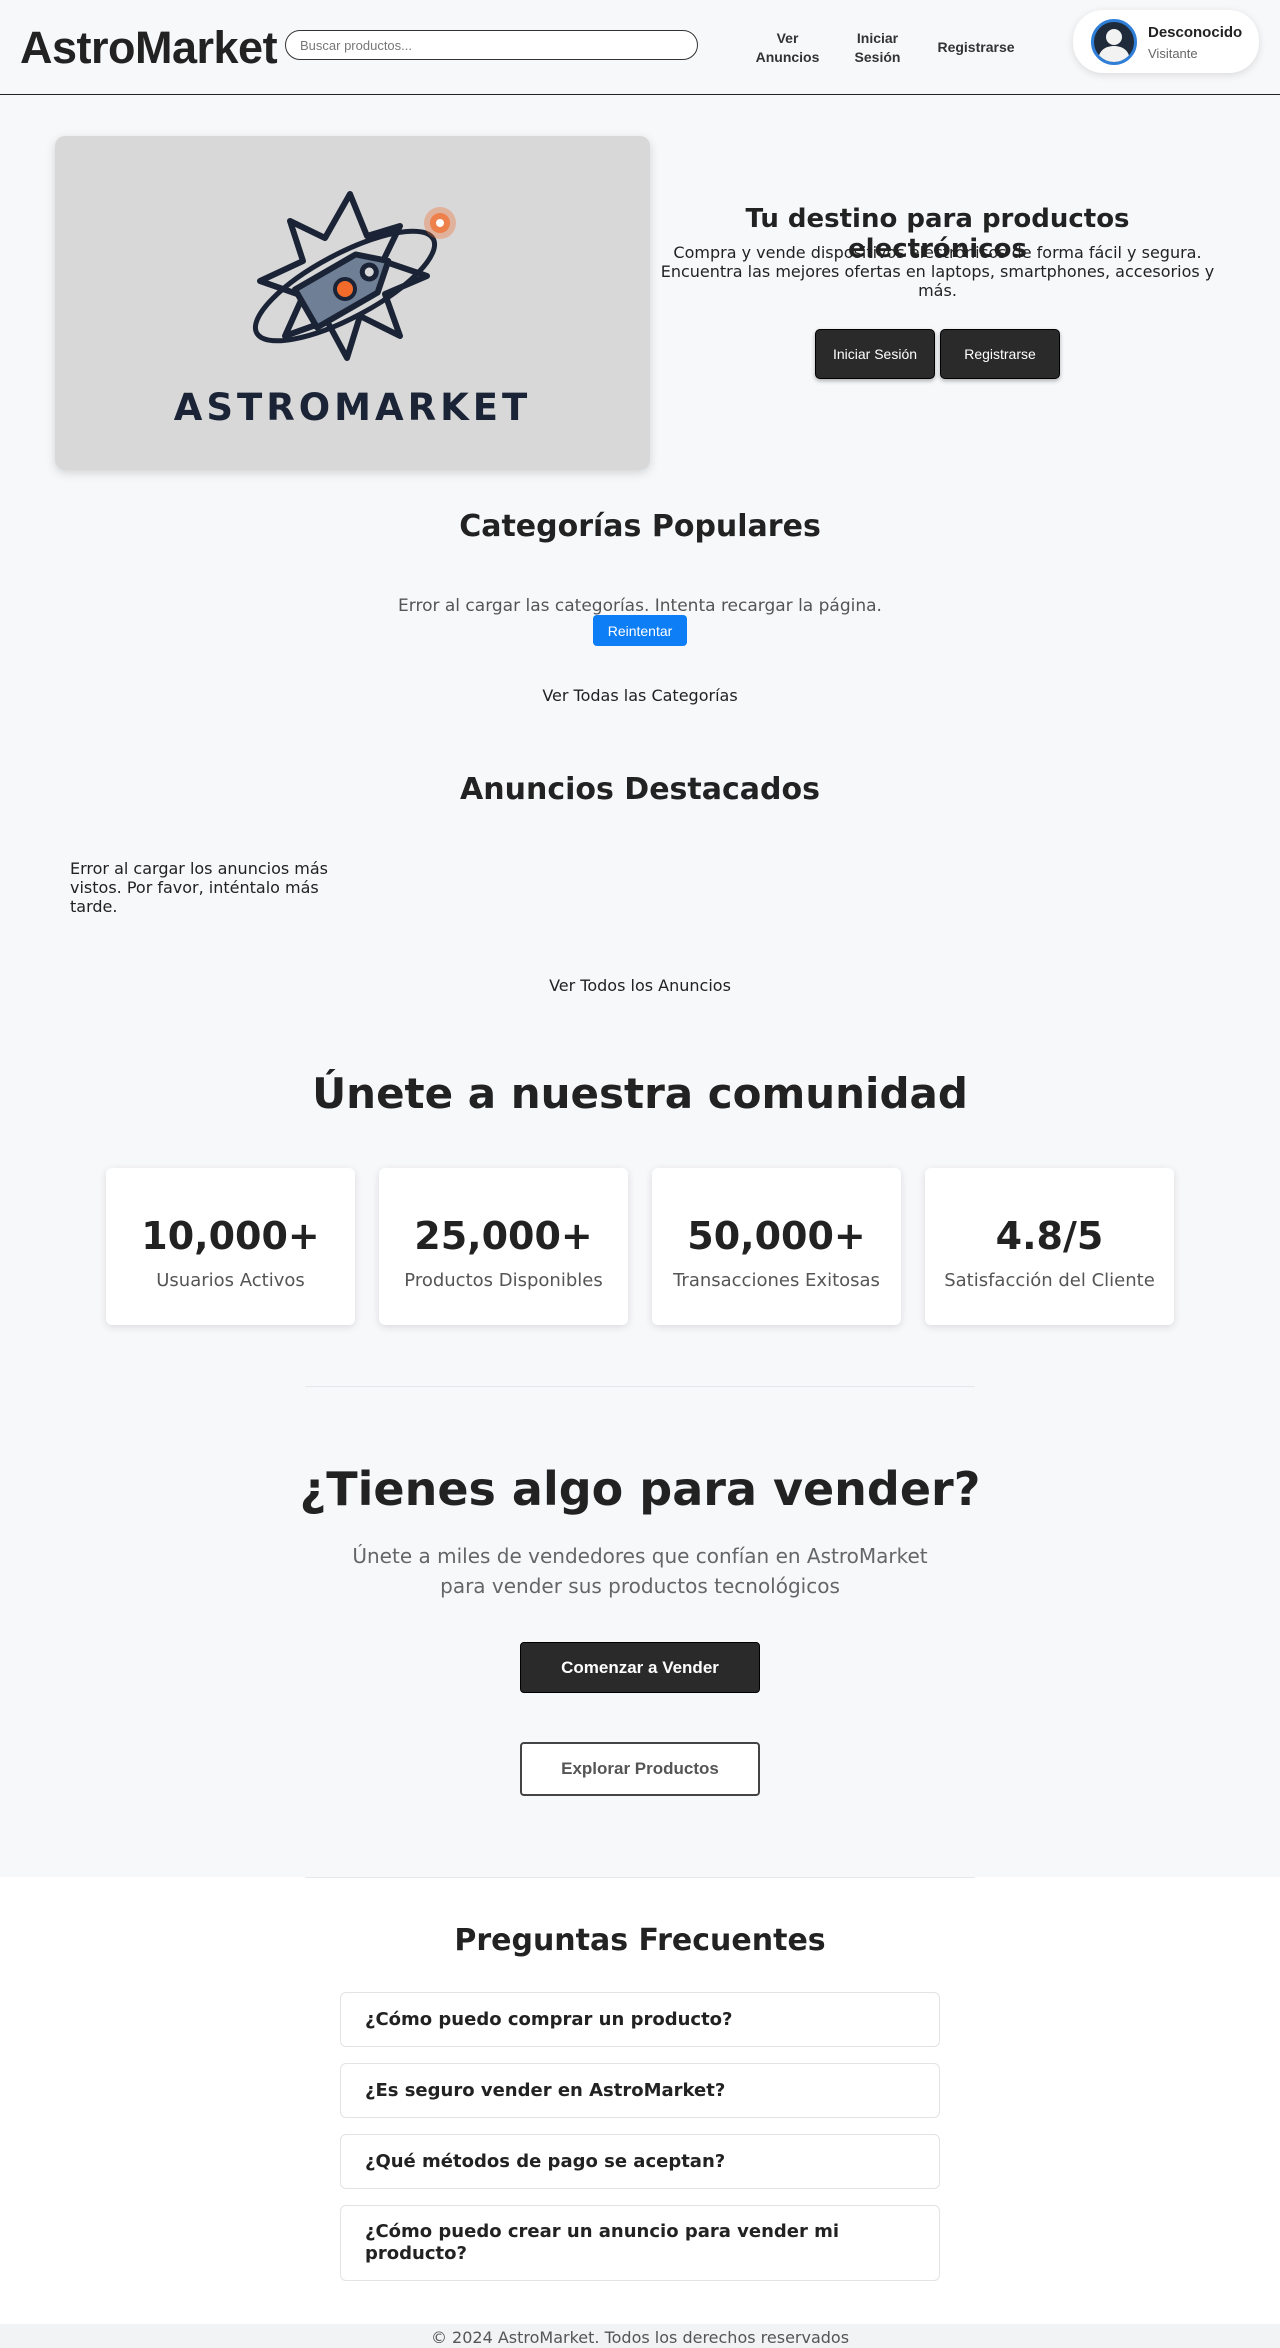  I want to click on view-all-ads-link: Ver Todos los Anuncios, so click(640, 985).